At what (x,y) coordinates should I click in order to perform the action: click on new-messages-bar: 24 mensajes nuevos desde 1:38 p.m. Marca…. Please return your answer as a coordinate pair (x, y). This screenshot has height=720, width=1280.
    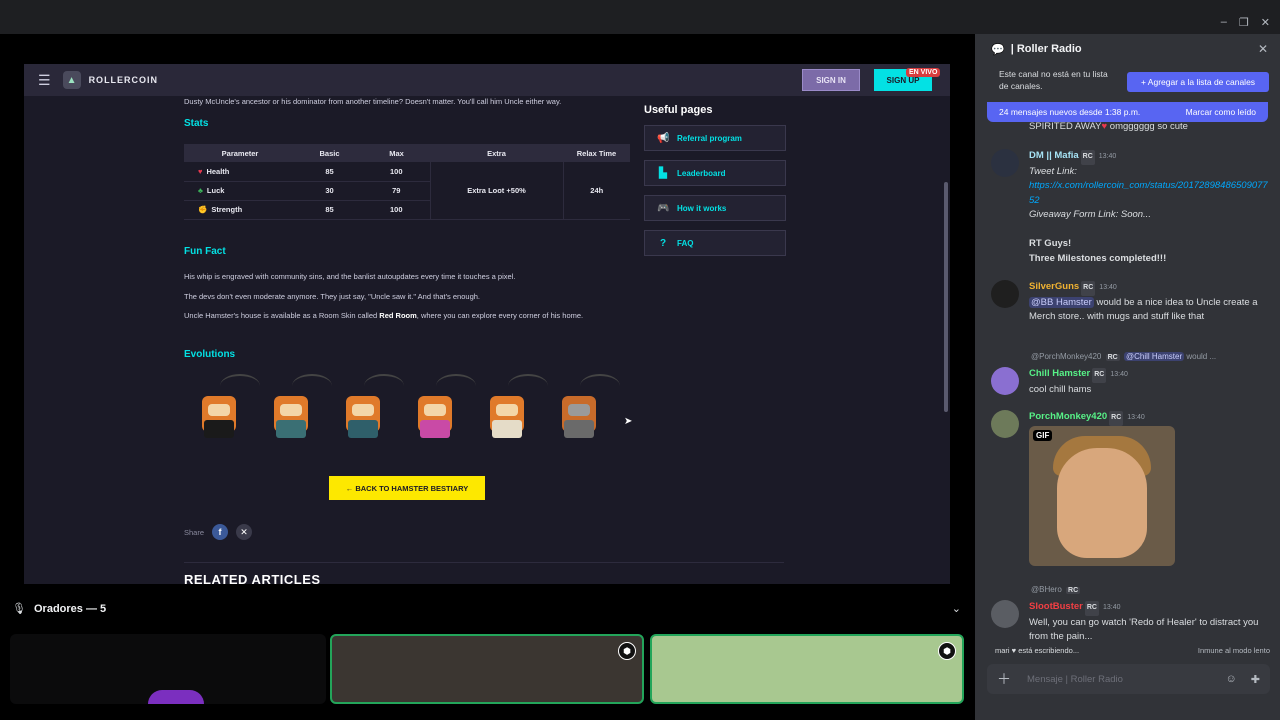
    Looking at the image, I should click on (1127, 112).